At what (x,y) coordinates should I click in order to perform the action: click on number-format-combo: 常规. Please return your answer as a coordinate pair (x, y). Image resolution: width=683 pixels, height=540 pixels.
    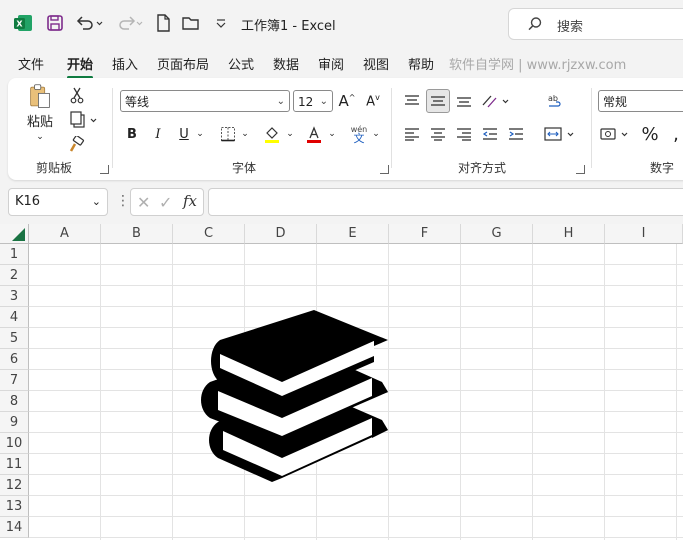
    Looking at the image, I should click on (640, 101).